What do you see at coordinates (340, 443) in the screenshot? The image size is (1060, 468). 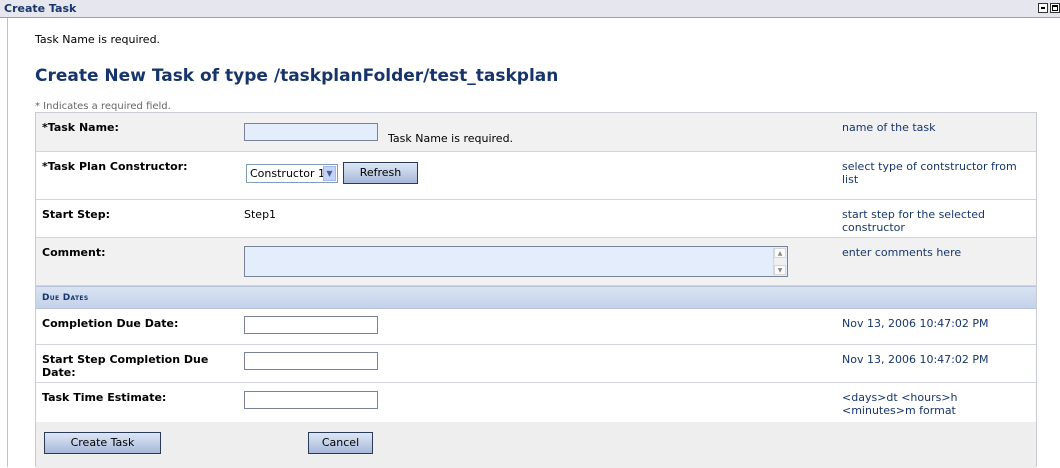 I see `cancel-button: Cancel` at bounding box center [340, 443].